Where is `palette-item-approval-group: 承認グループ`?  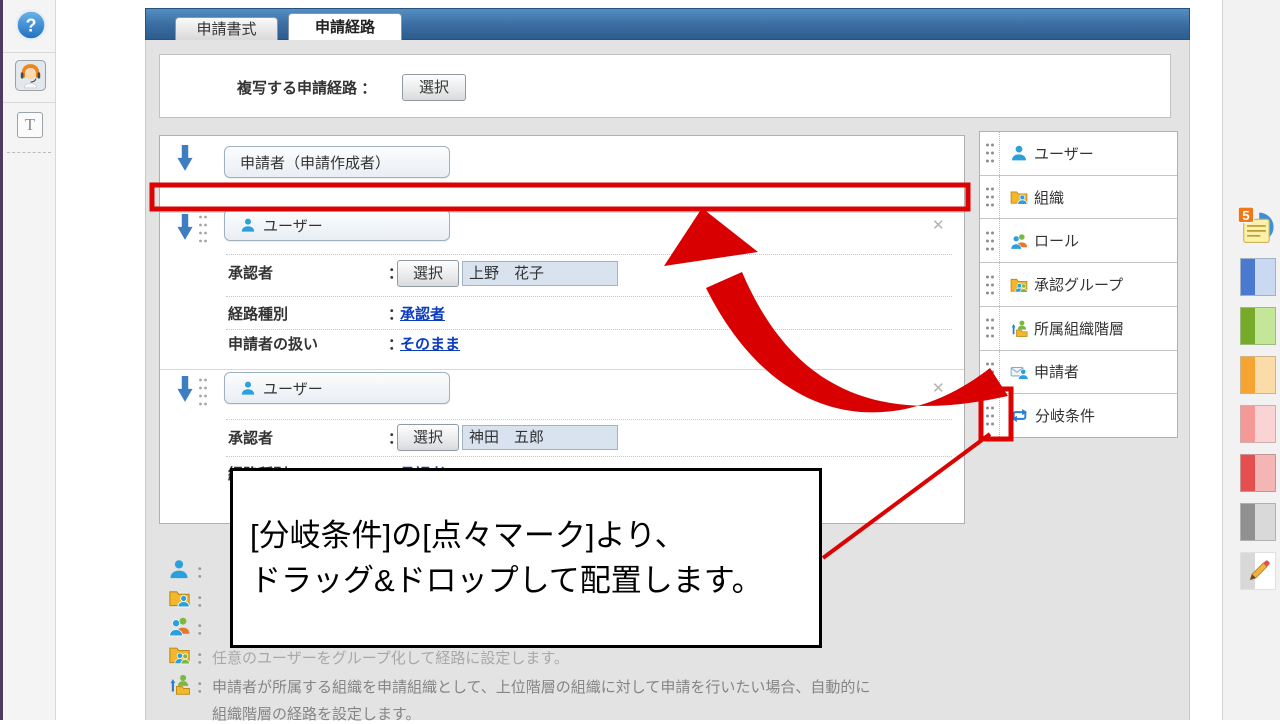 palette-item-approval-group: 承認グループ is located at coordinates (1078, 285).